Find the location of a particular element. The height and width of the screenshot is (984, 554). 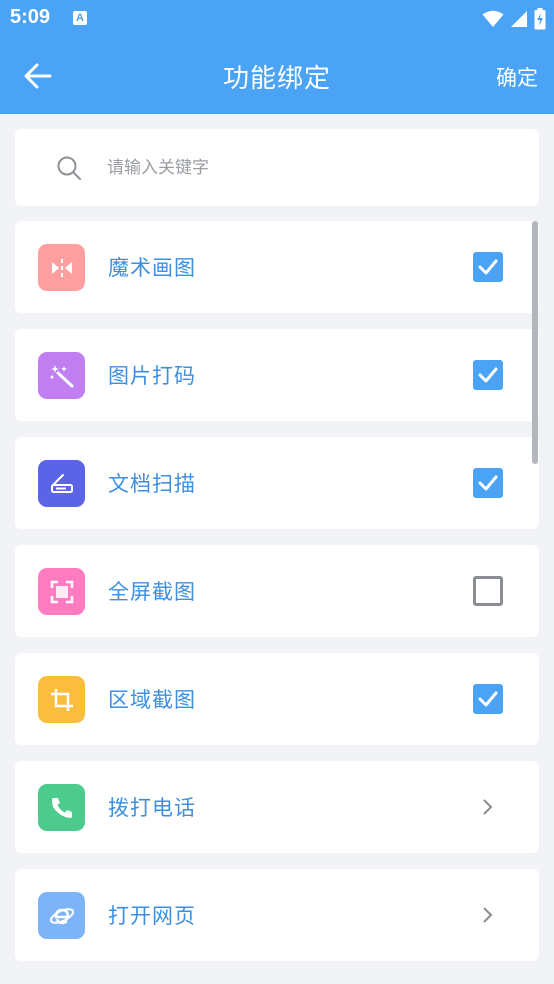

status-bar: 5:09 A is located at coordinates (277, 19).